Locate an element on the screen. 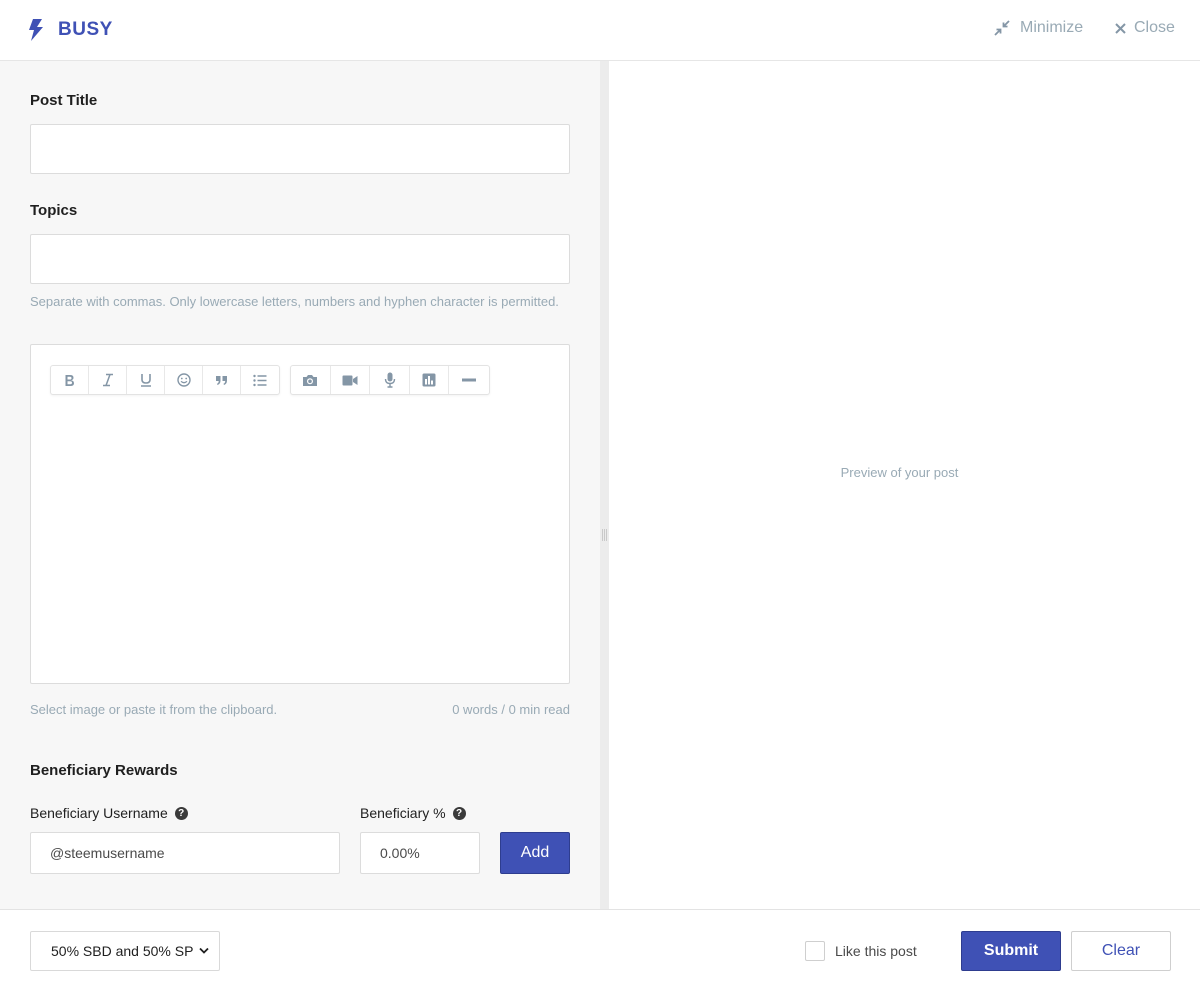 The image size is (1200, 990). close-button: Close is located at coordinates (1145, 28).